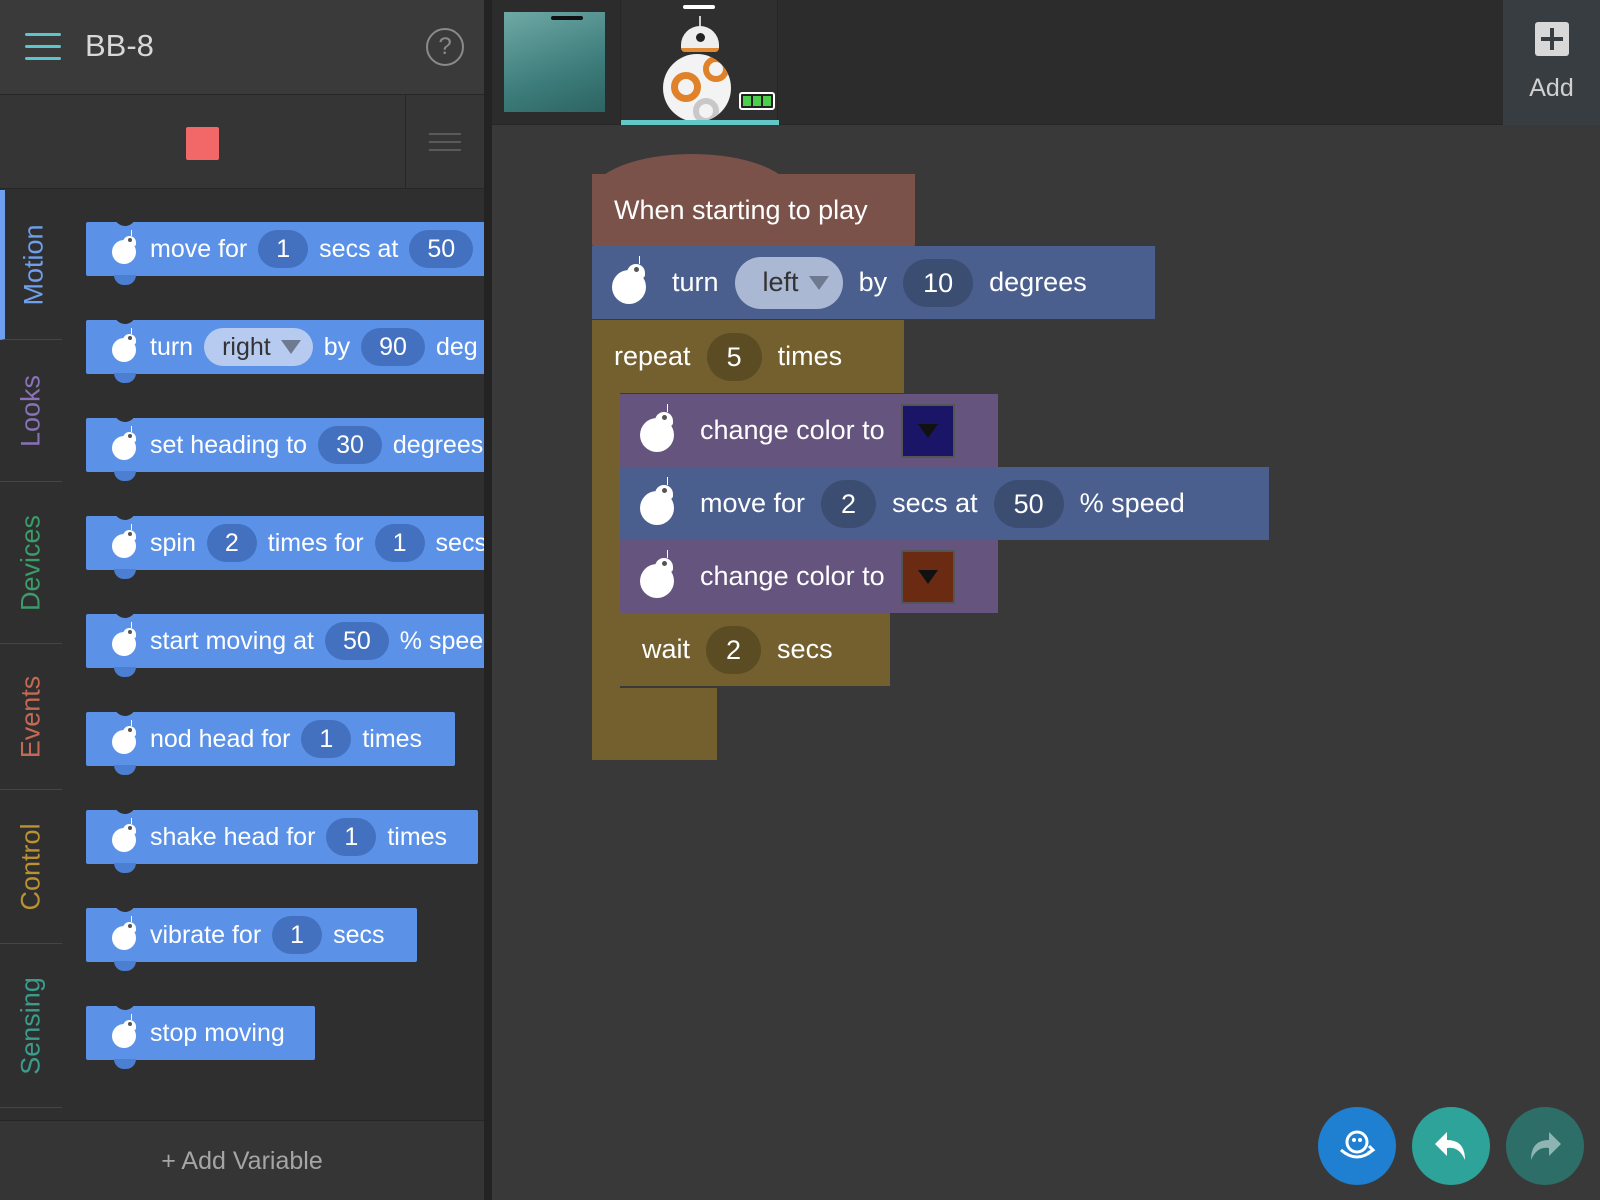 This screenshot has height=1200, width=1600. I want to click on repeat-count-input: 5, so click(734, 356).